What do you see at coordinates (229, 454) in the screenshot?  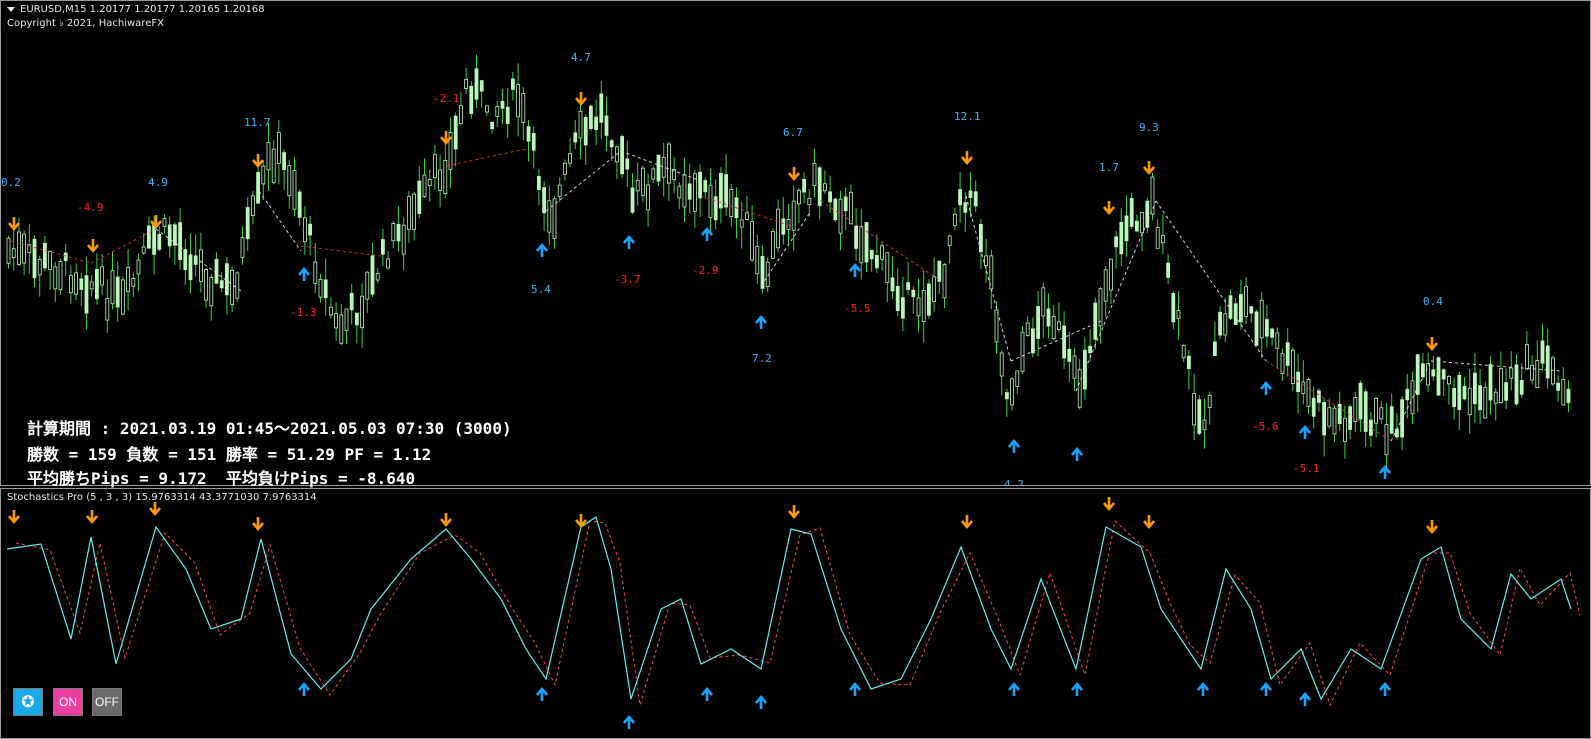 I see `stats-winloss: 勝数 = 159 負数 = 151 勝率 = 51.29 PF = 1.12` at bounding box center [229, 454].